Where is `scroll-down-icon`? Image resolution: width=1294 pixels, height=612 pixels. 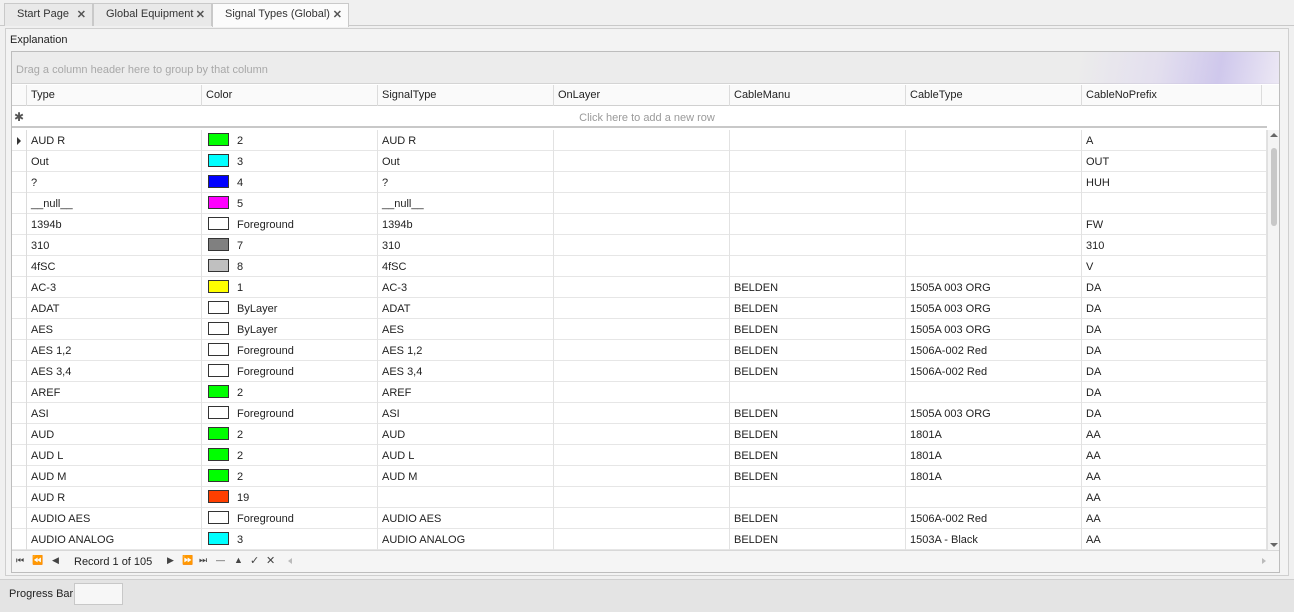
scroll-down-icon is located at coordinates (1274, 545).